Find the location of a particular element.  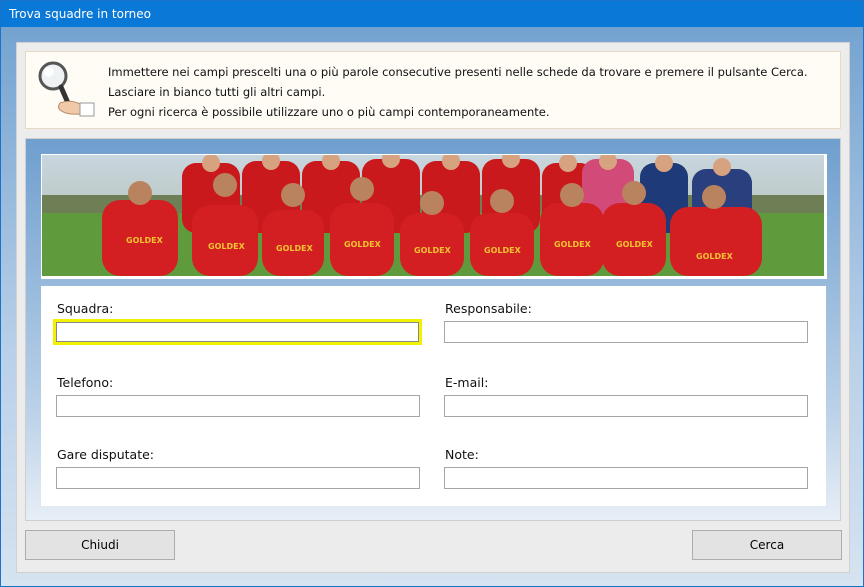

title-bar: Trova squadre in torneo is located at coordinates (432, 14).